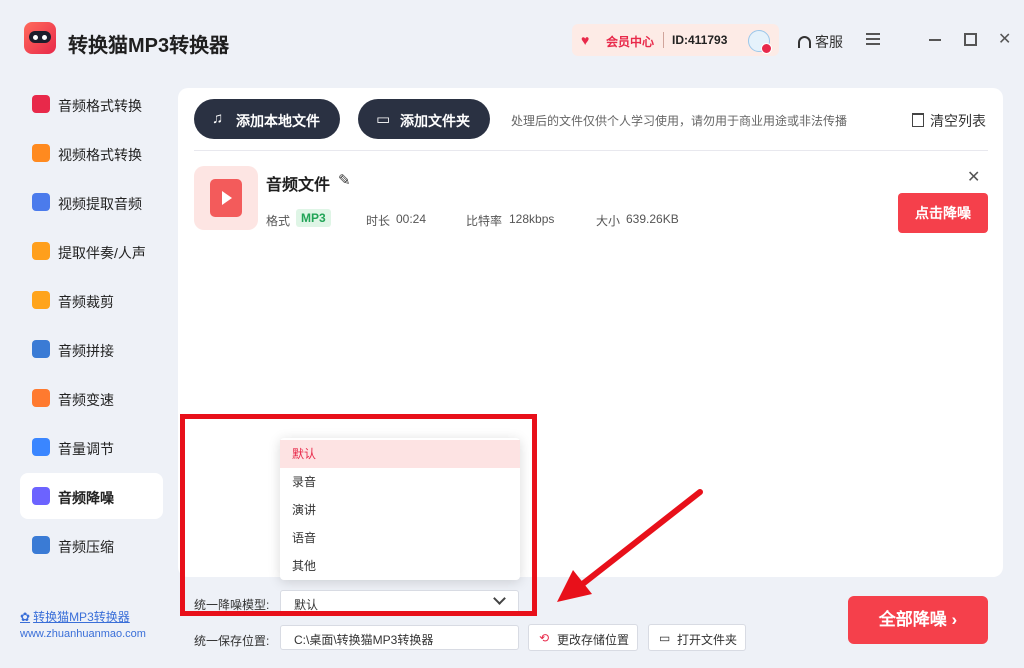 This screenshot has height=668, width=1024. I want to click on save-path-field: C:\桌面\转换猫MP3转换器, so click(399, 637).